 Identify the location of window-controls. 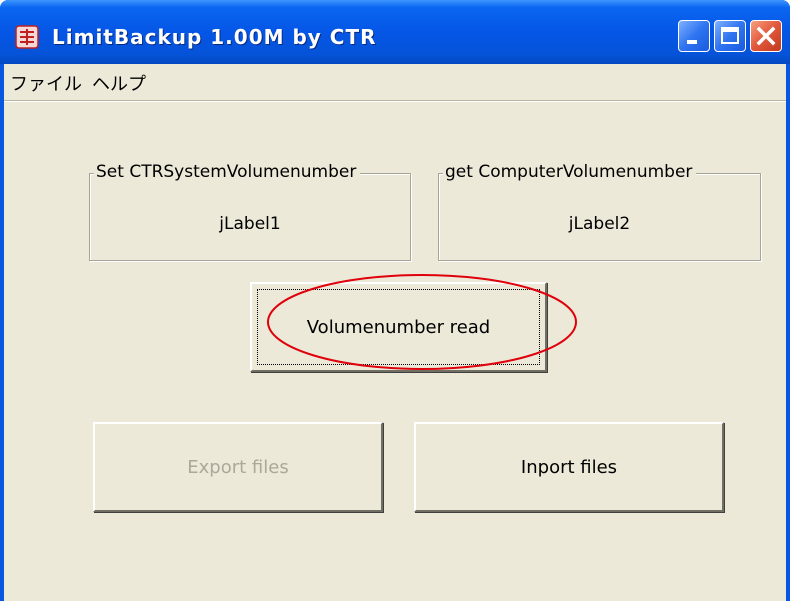
(730, 37).